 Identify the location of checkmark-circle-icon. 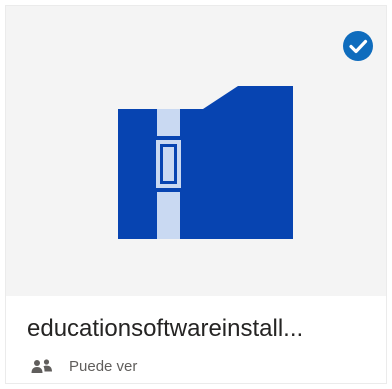
(358, 46).